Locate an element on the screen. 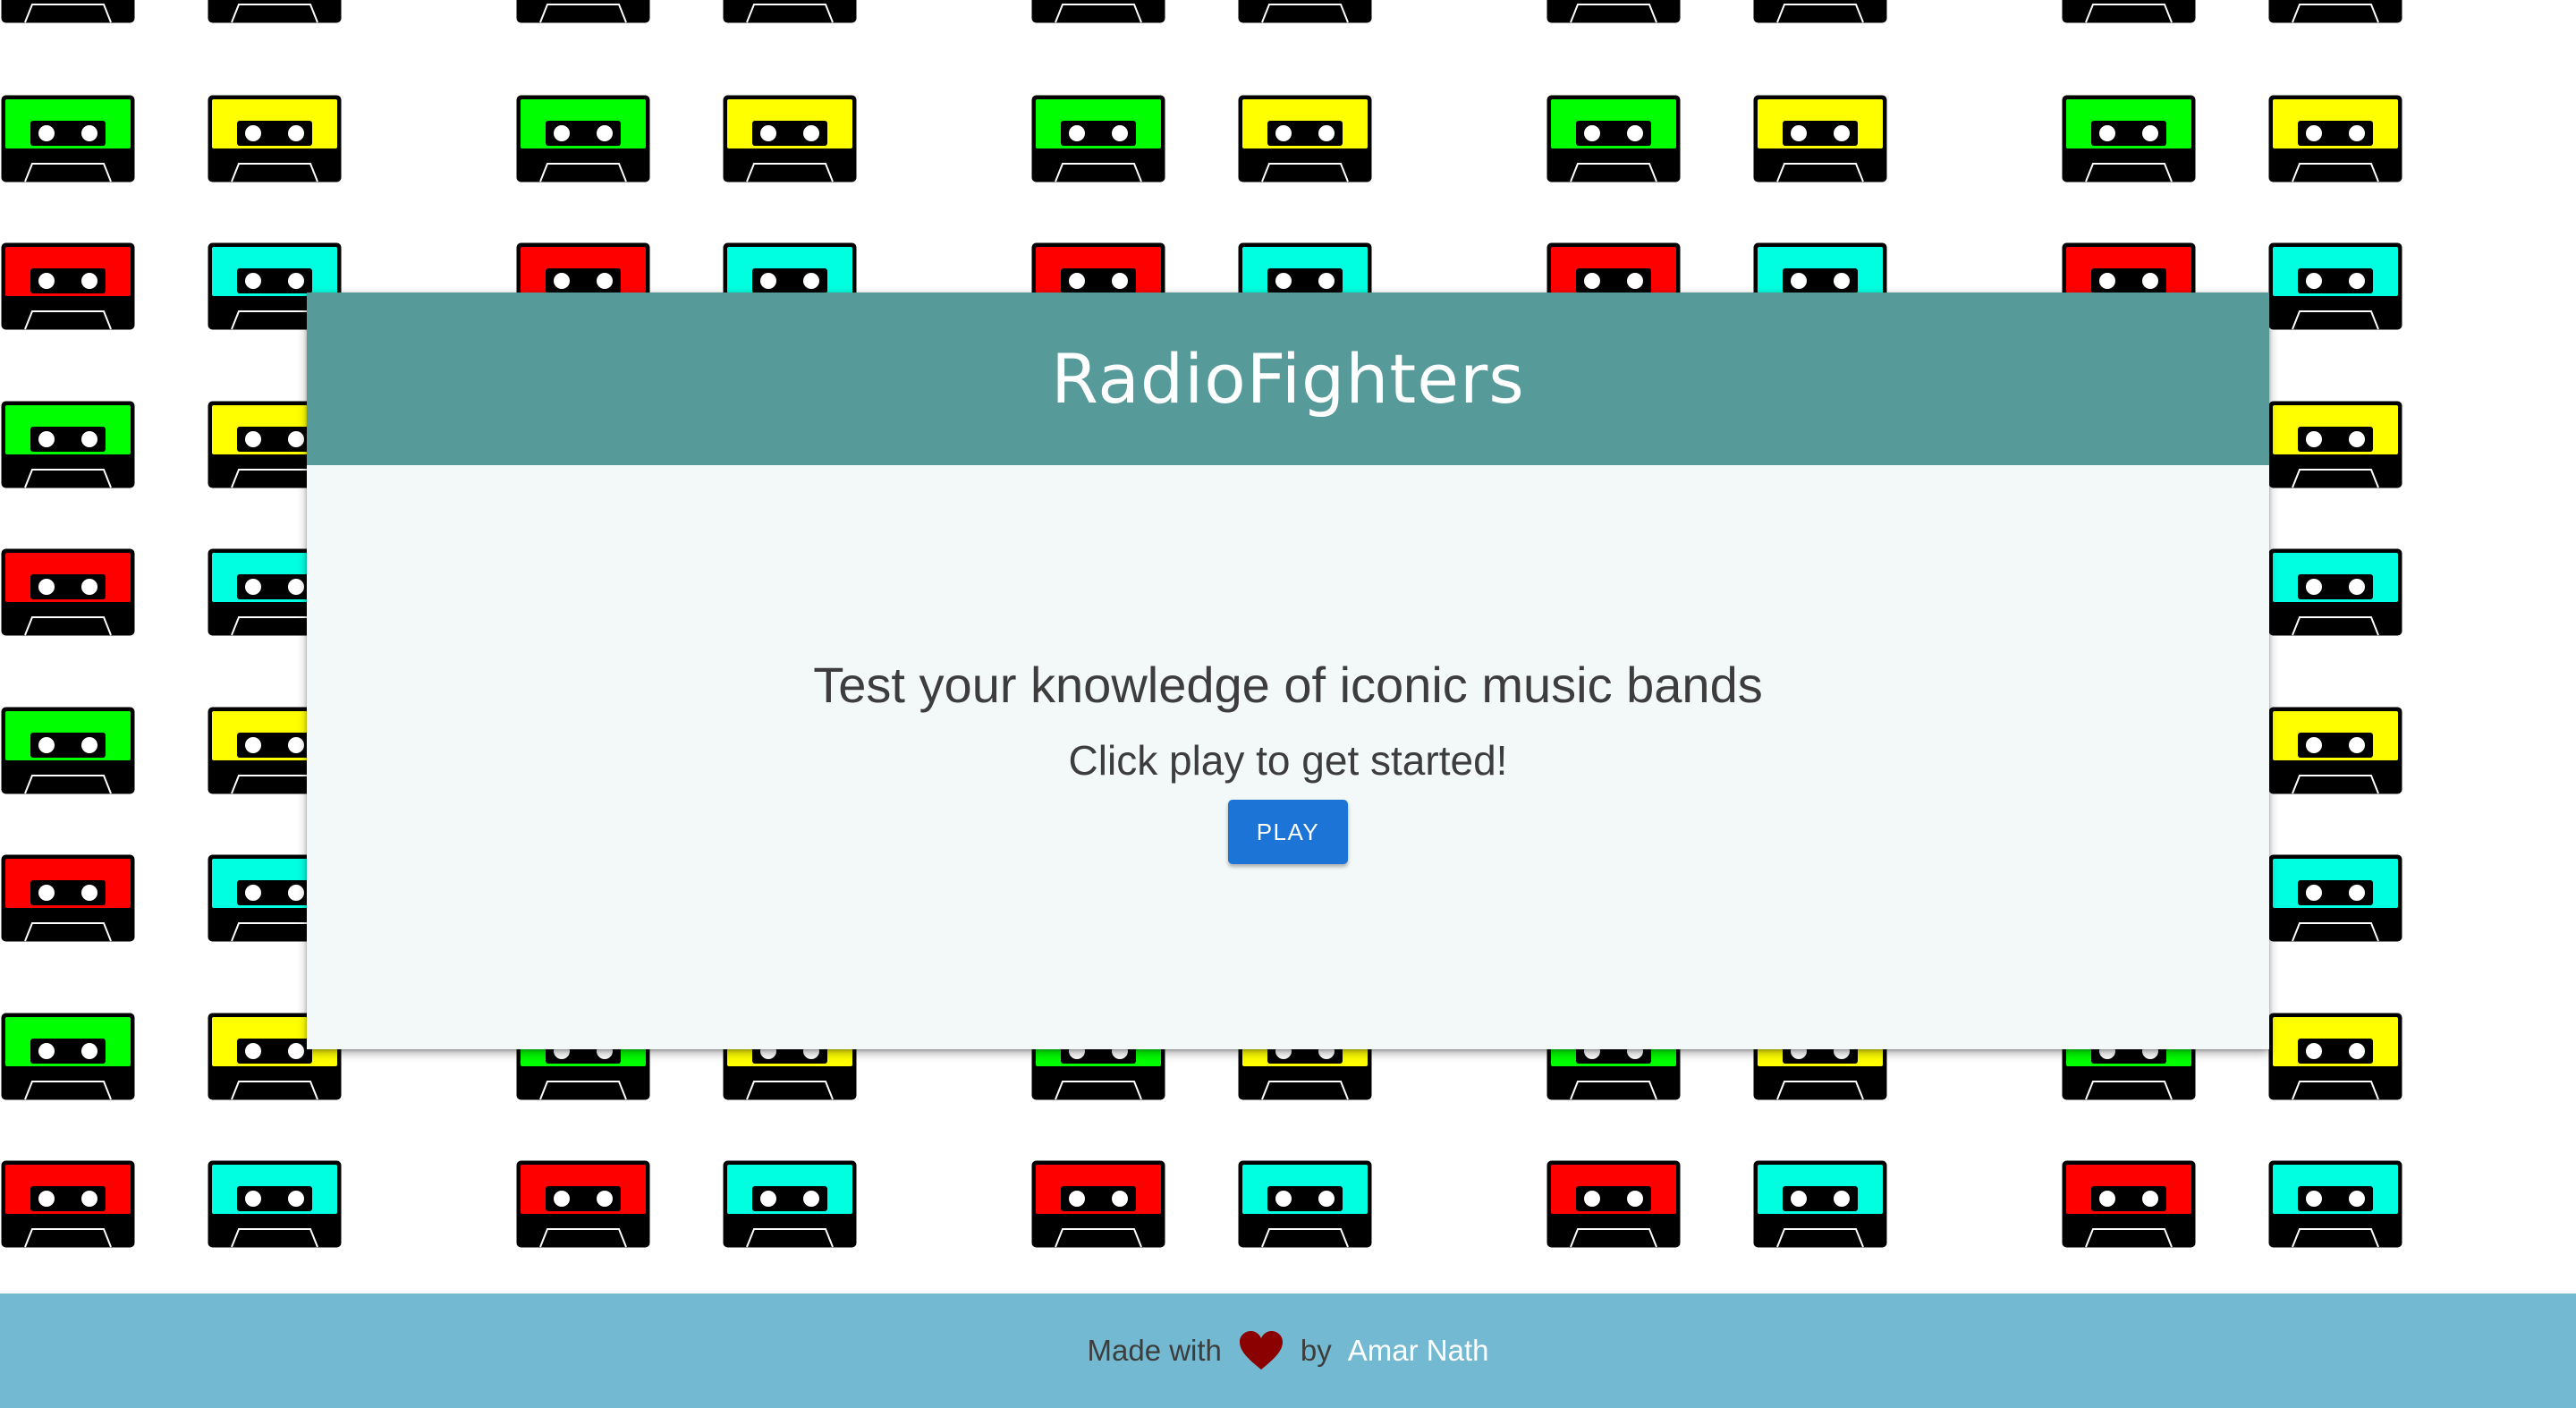  card-header: RadioFighters is located at coordinates (1288, 379).